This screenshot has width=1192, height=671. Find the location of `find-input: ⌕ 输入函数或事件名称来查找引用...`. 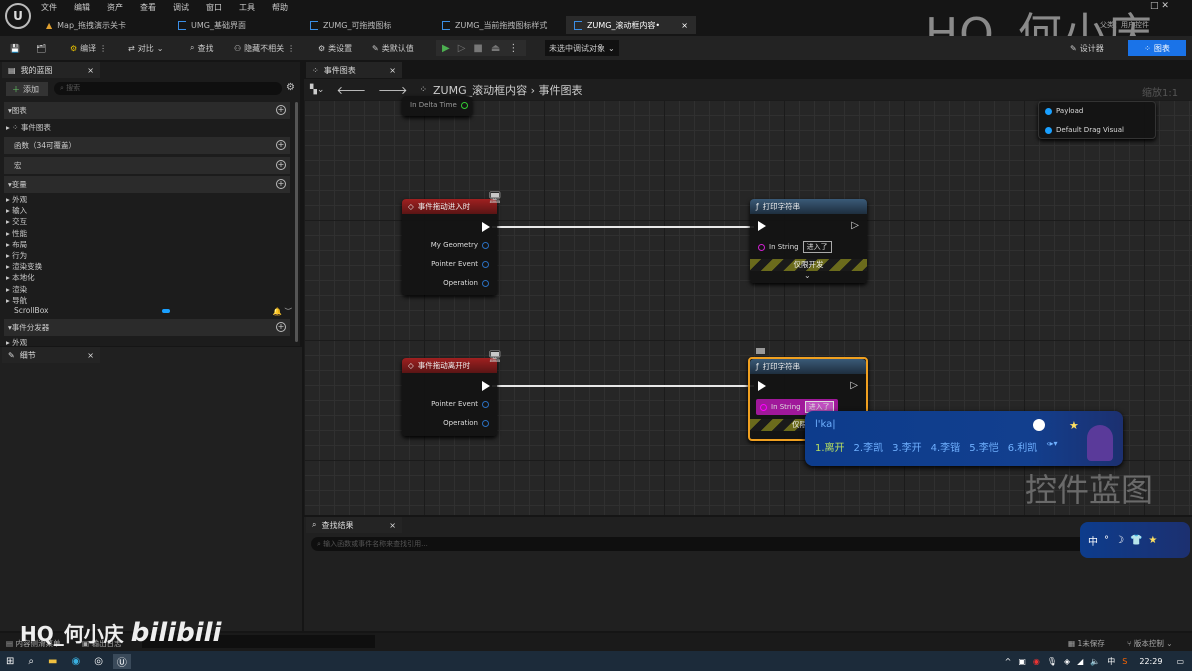

find-input: ⌕ 输入函数或事件名称来查找引用... is located at coordinates (746, 544).